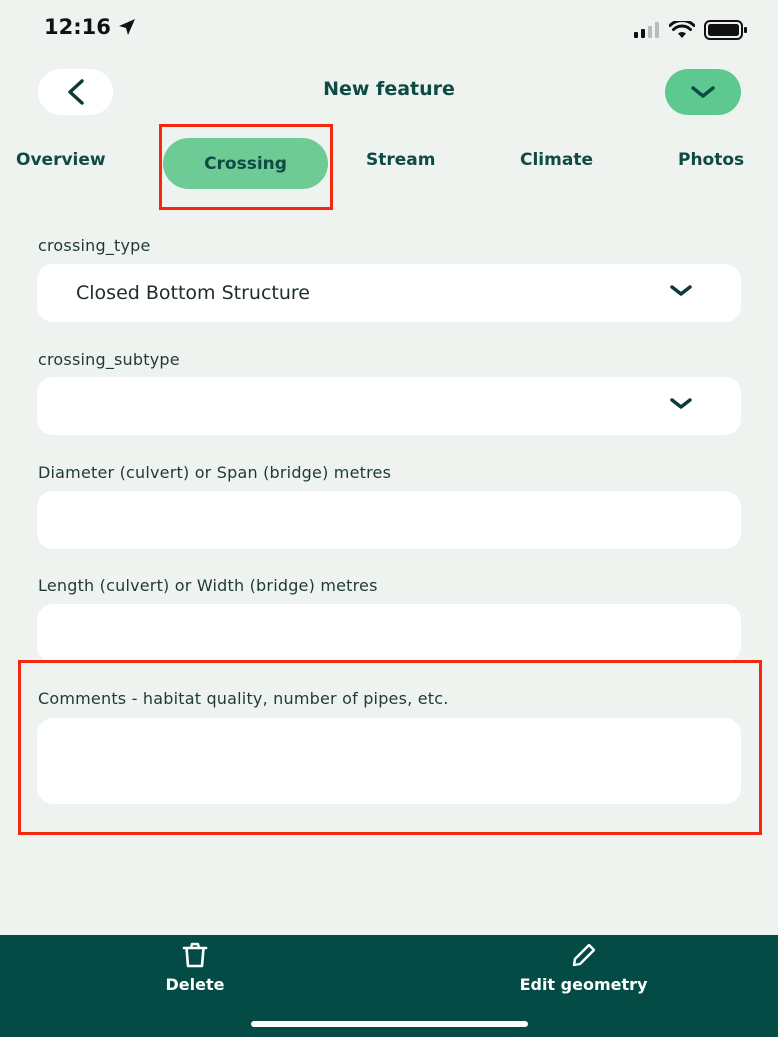  I want to click on location-arrow-icon, so click(126, 27).